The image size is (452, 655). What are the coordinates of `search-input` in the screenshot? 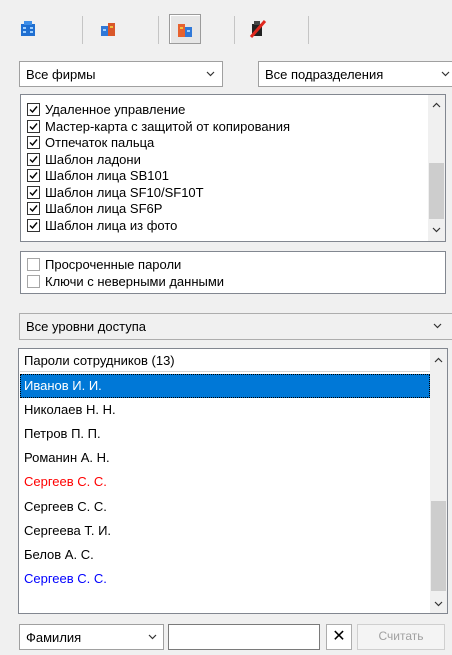 It's located at (244, 637).